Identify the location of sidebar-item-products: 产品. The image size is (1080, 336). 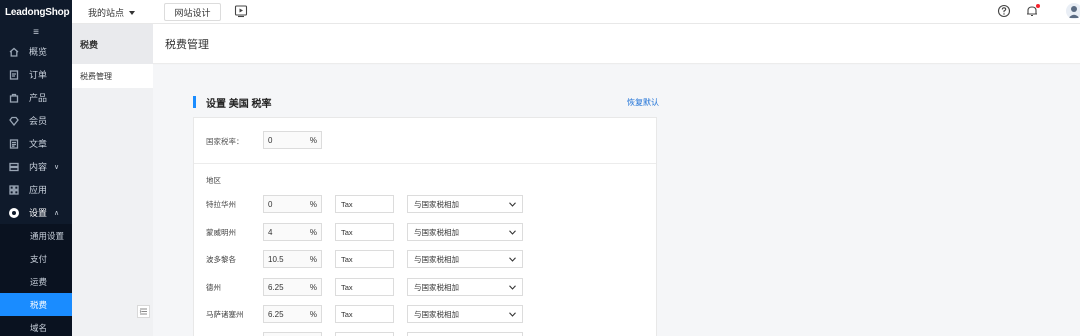
(36, 97).